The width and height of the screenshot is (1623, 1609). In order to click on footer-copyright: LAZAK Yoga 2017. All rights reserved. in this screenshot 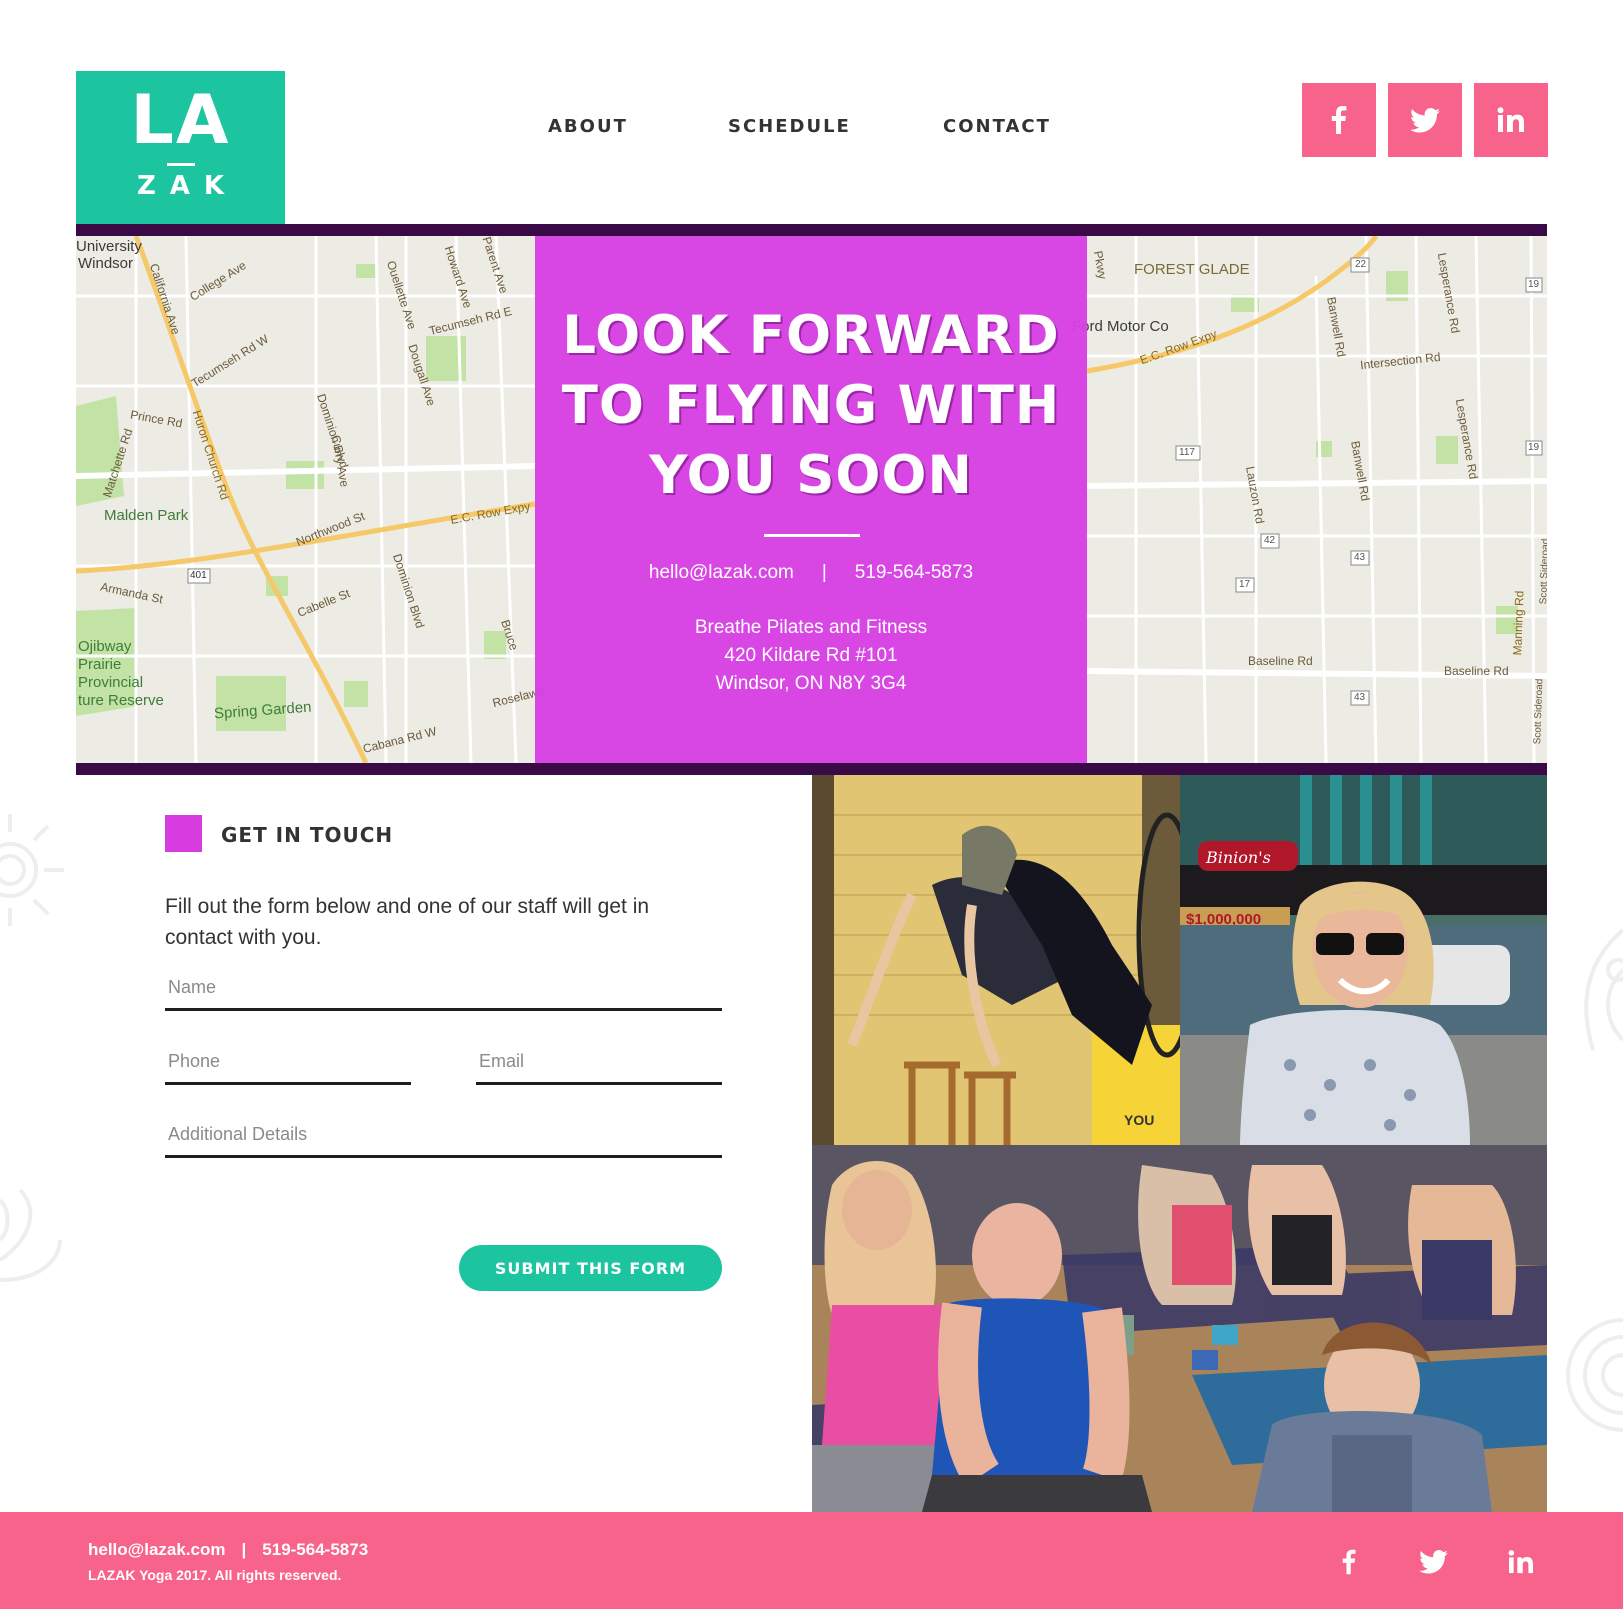, I will do `click(215, 1575)`.